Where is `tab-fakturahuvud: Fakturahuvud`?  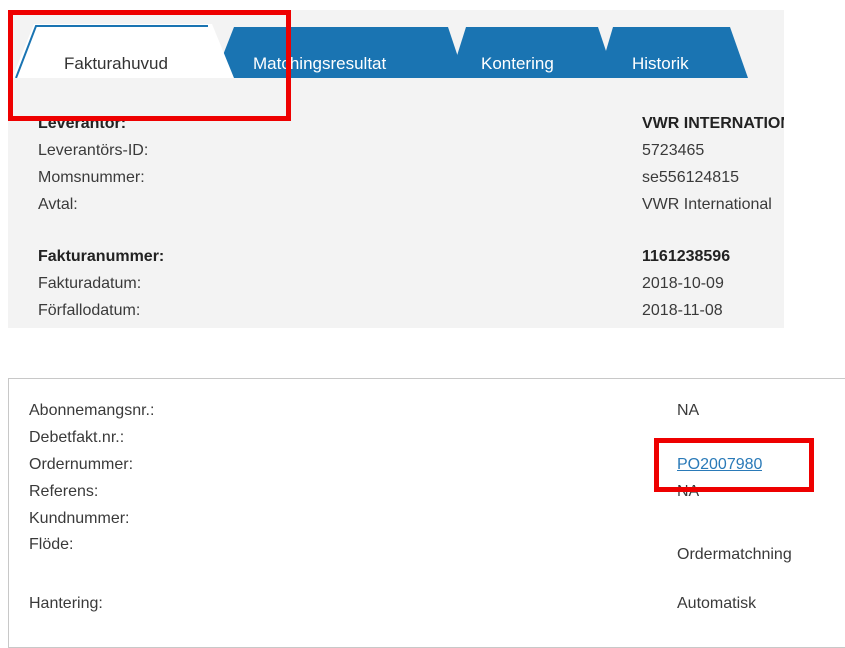
tab-fakturahuvud: Fakturahuvud is located at coordinates (124, 51).